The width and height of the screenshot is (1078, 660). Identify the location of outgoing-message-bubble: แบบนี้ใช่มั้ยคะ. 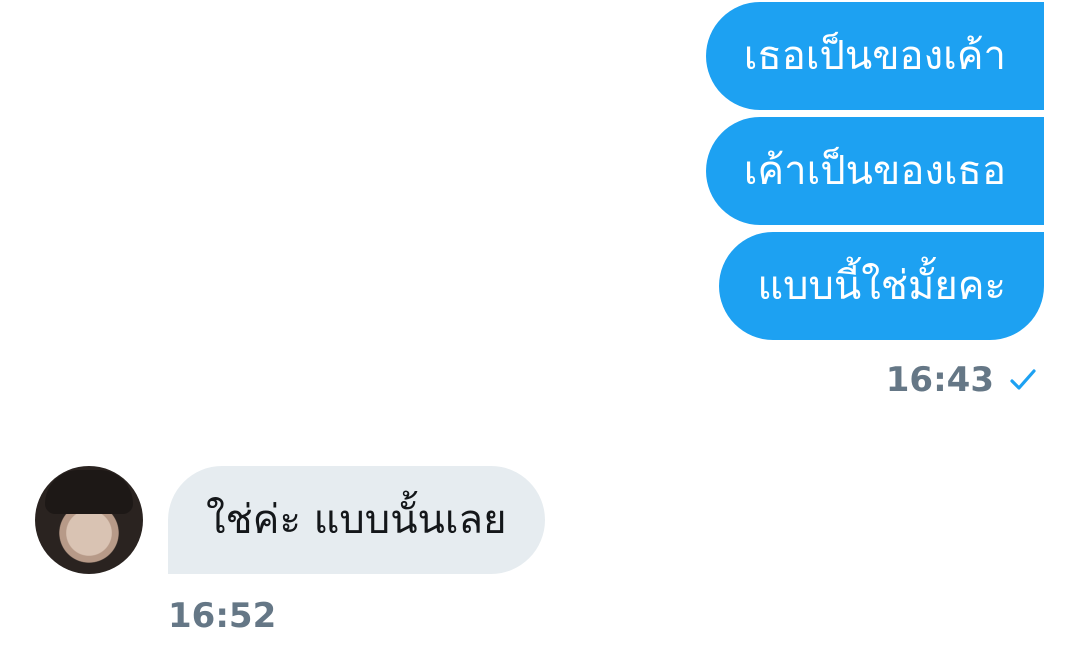
(881, 286).